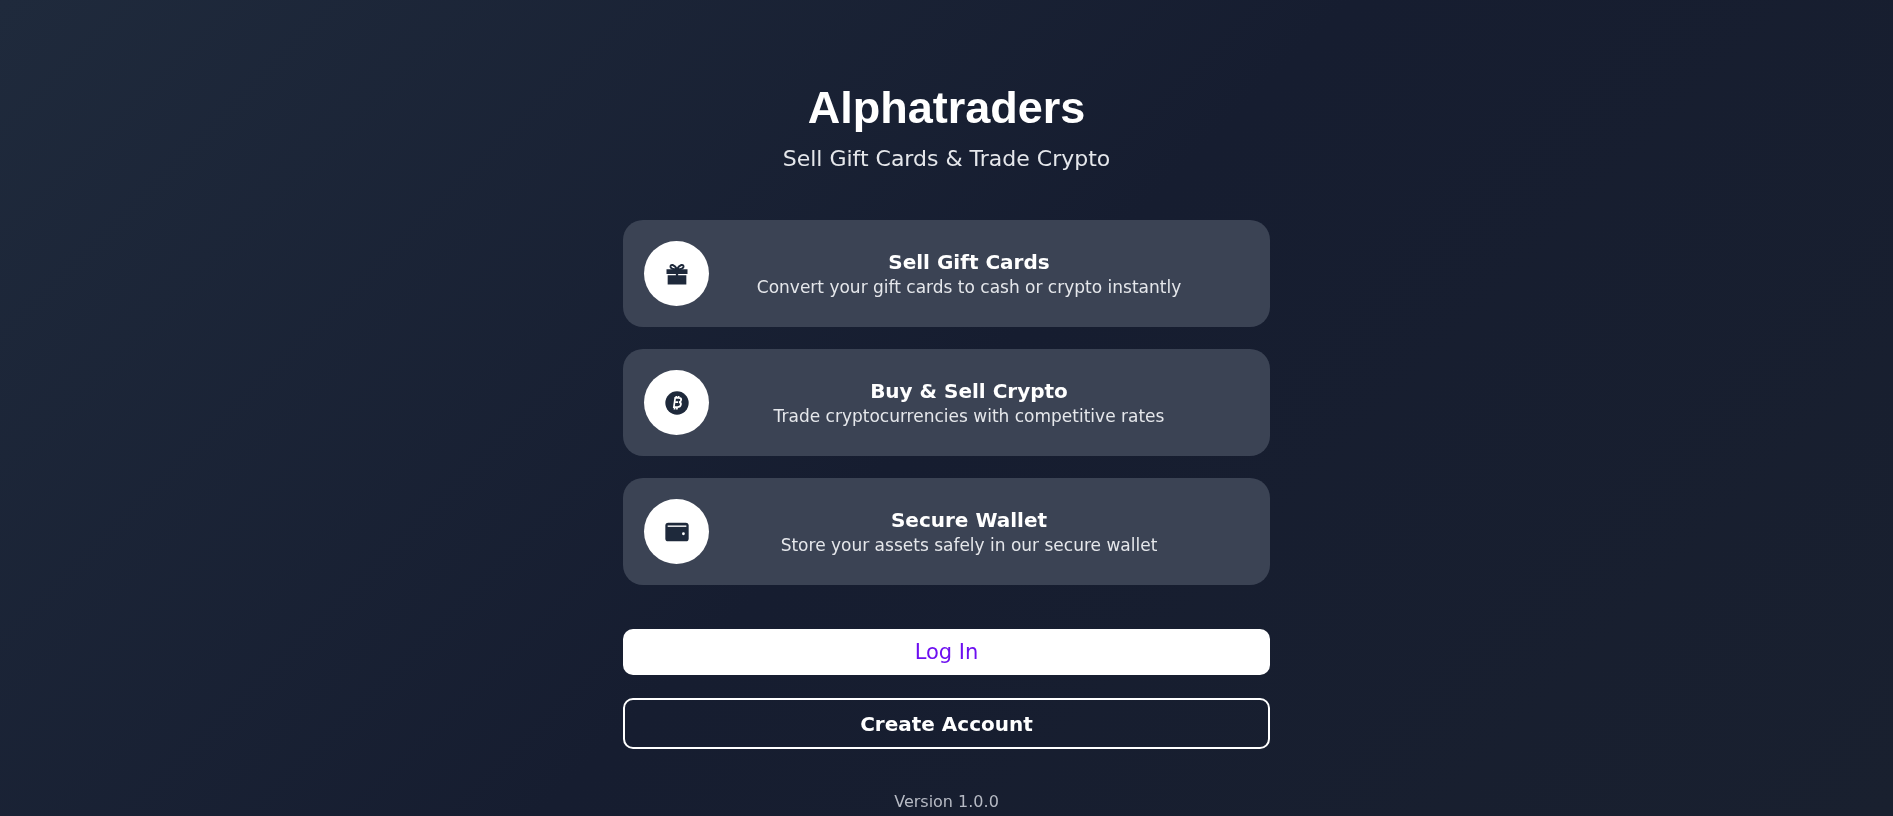 This screenshot has height=816, width=1893. Describe the element at coordinates (969, 390) in the screenshot. I see `feature-title: Buy & Sell Crypto` at that location.